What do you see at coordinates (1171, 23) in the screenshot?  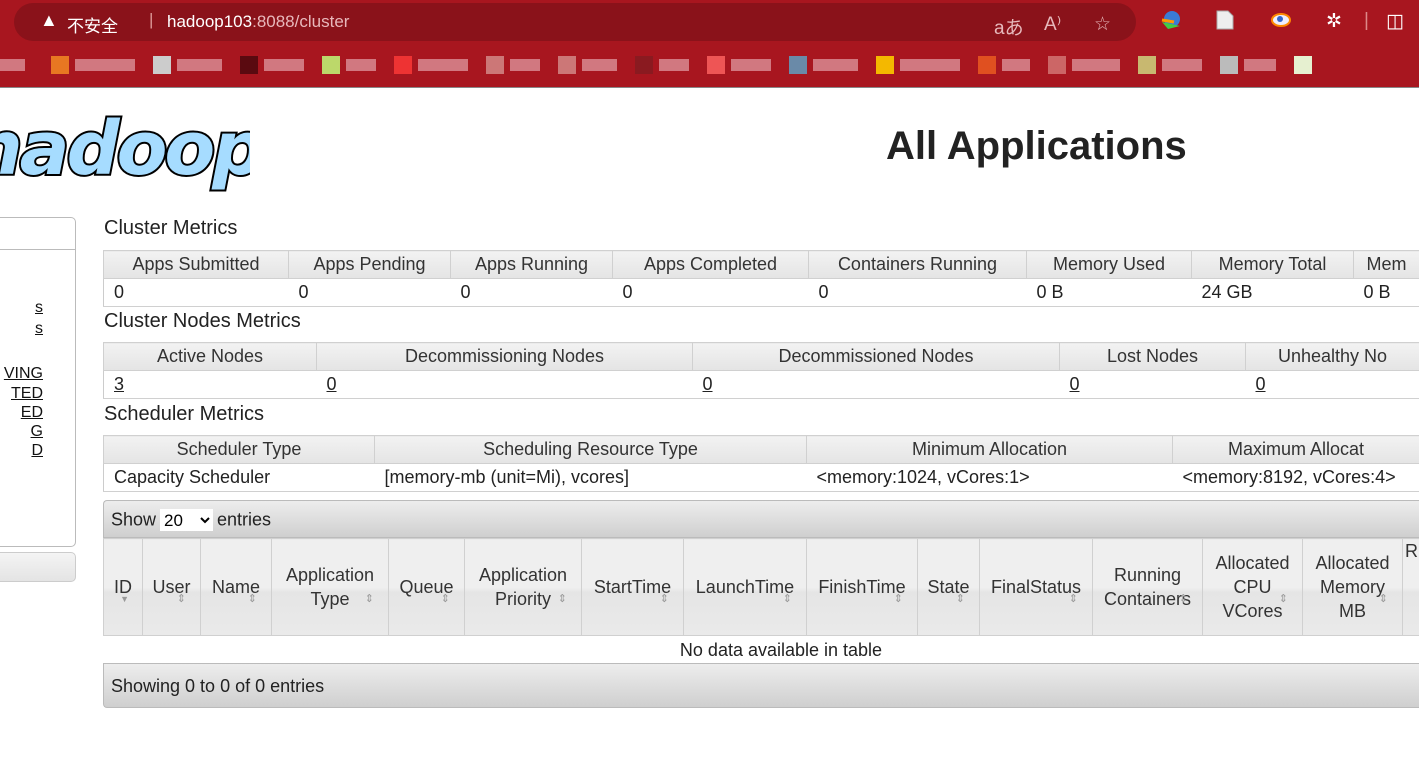 I see `download-manager-icon` at bounding box center [1171, 23].